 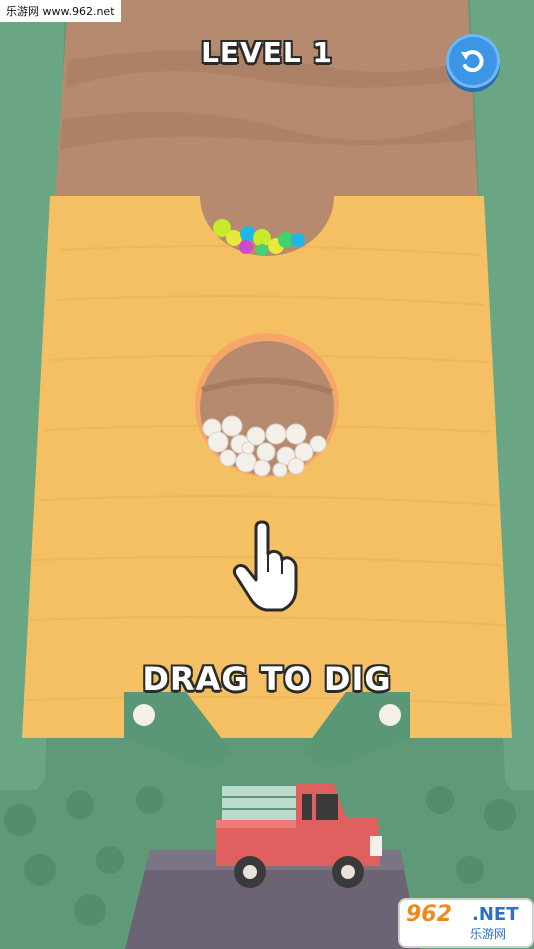 I want to click on hint-text: DRAG TO DIG, so click(x=267, y=679).